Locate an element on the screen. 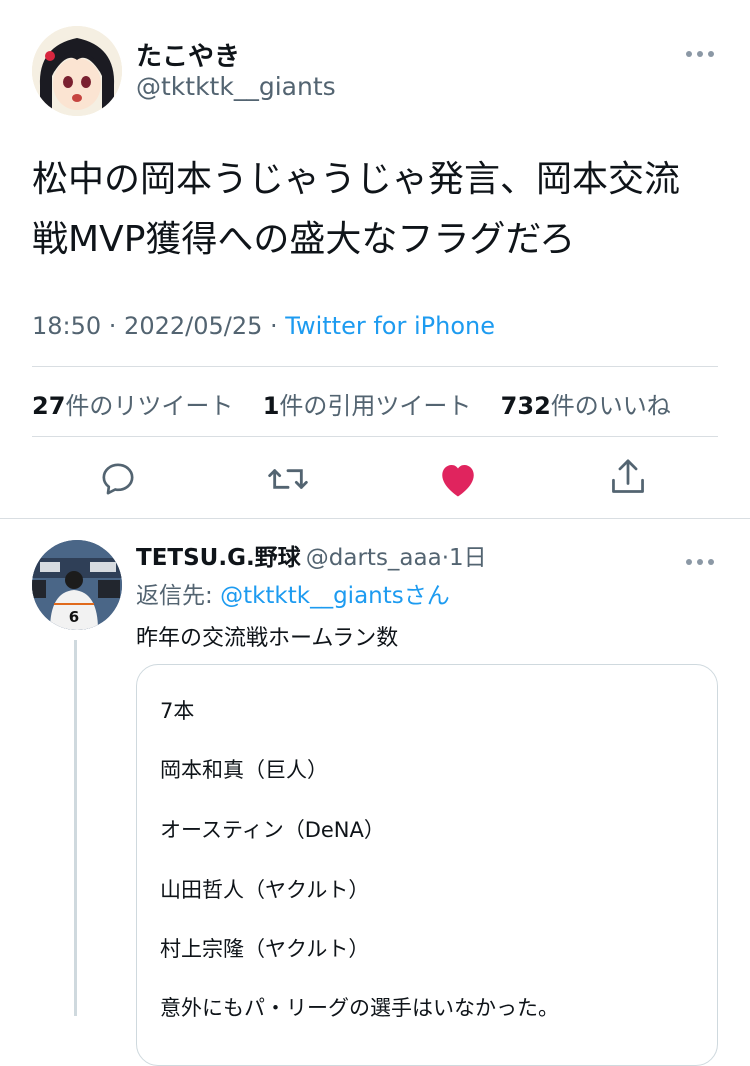 The height and width of the screenshot is (1066, 750). author-display-name: たこやき is located at coordinates (188, 54).